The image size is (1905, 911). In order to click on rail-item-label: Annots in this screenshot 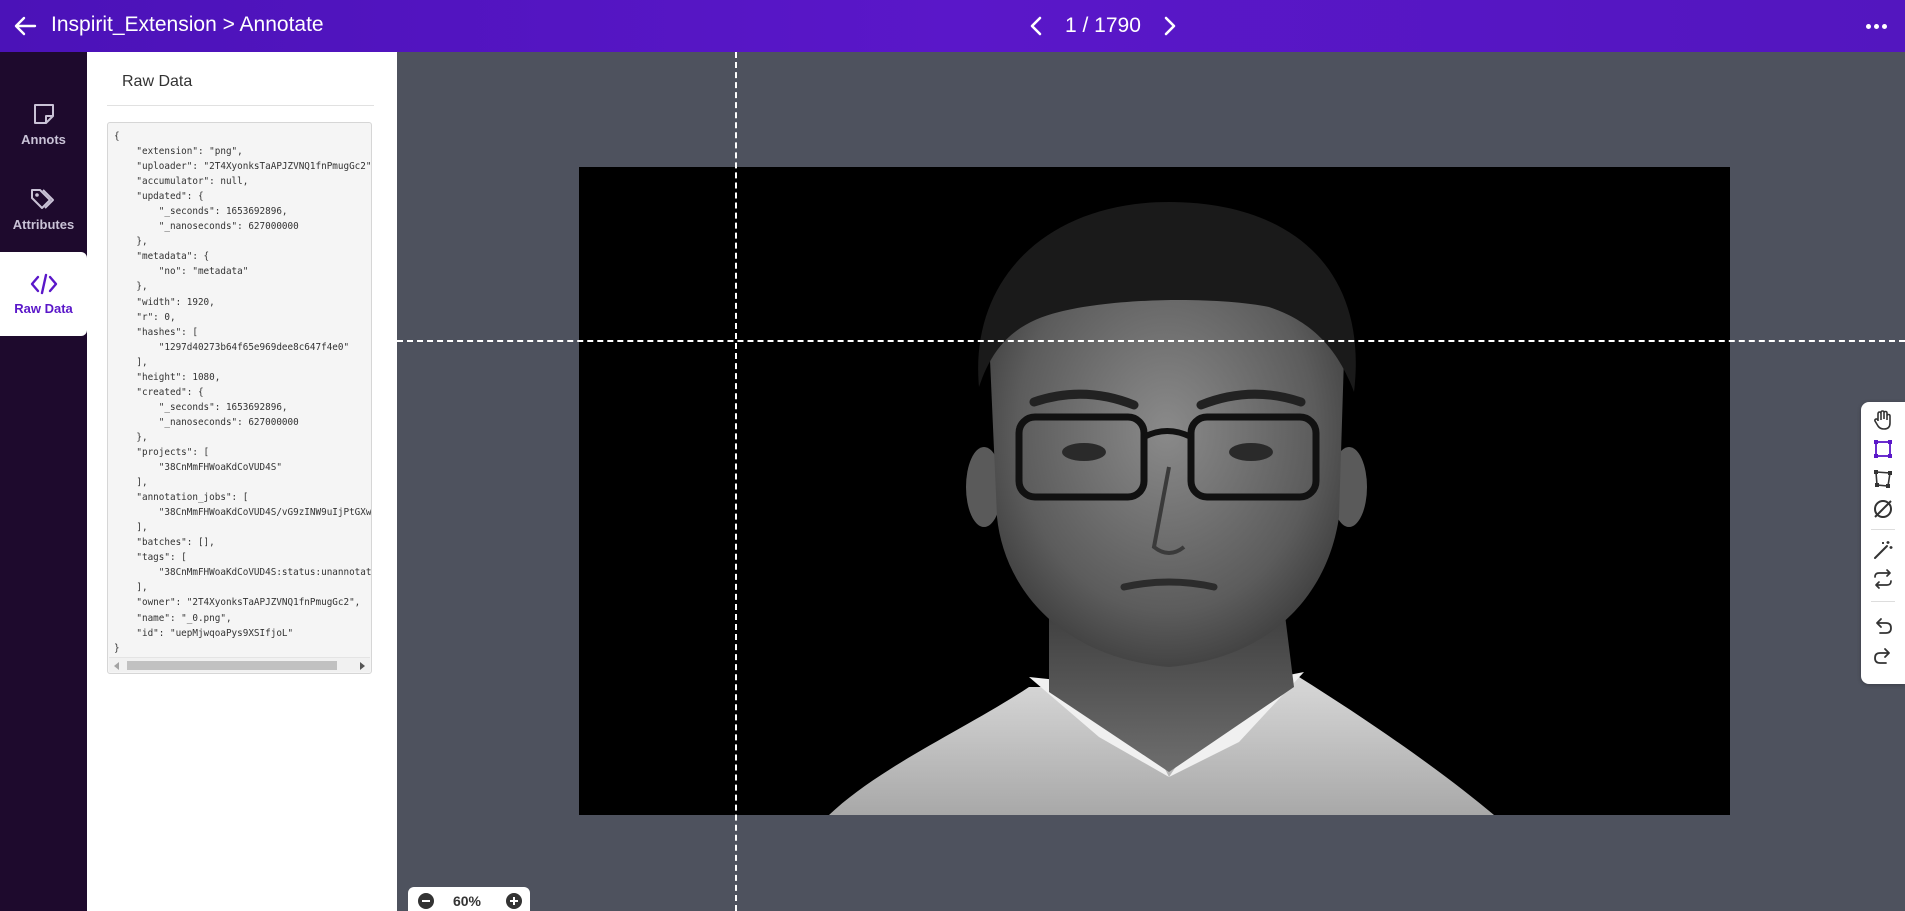, I will do `click(43, 139)`.